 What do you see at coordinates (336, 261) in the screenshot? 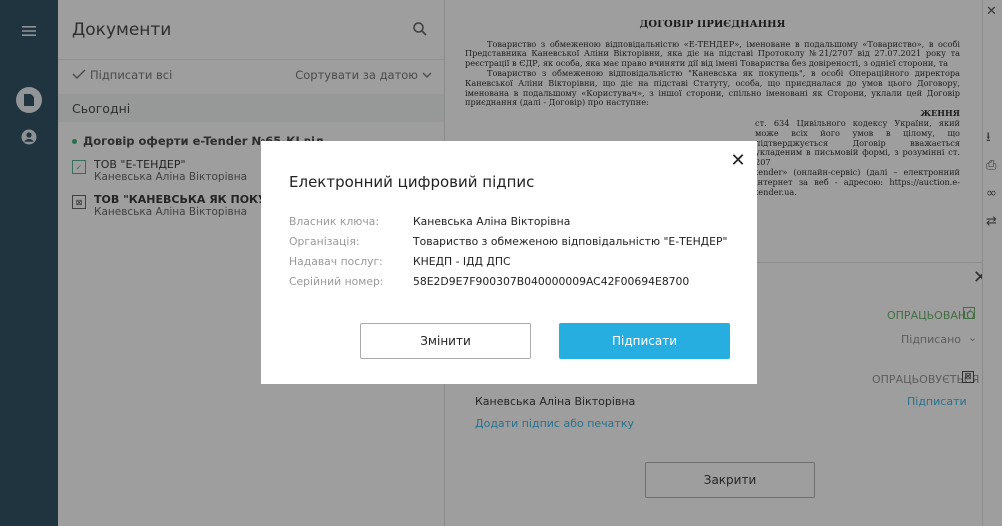
I see `detail-label: Надавач послуг:` at bounding box center [336, 261].